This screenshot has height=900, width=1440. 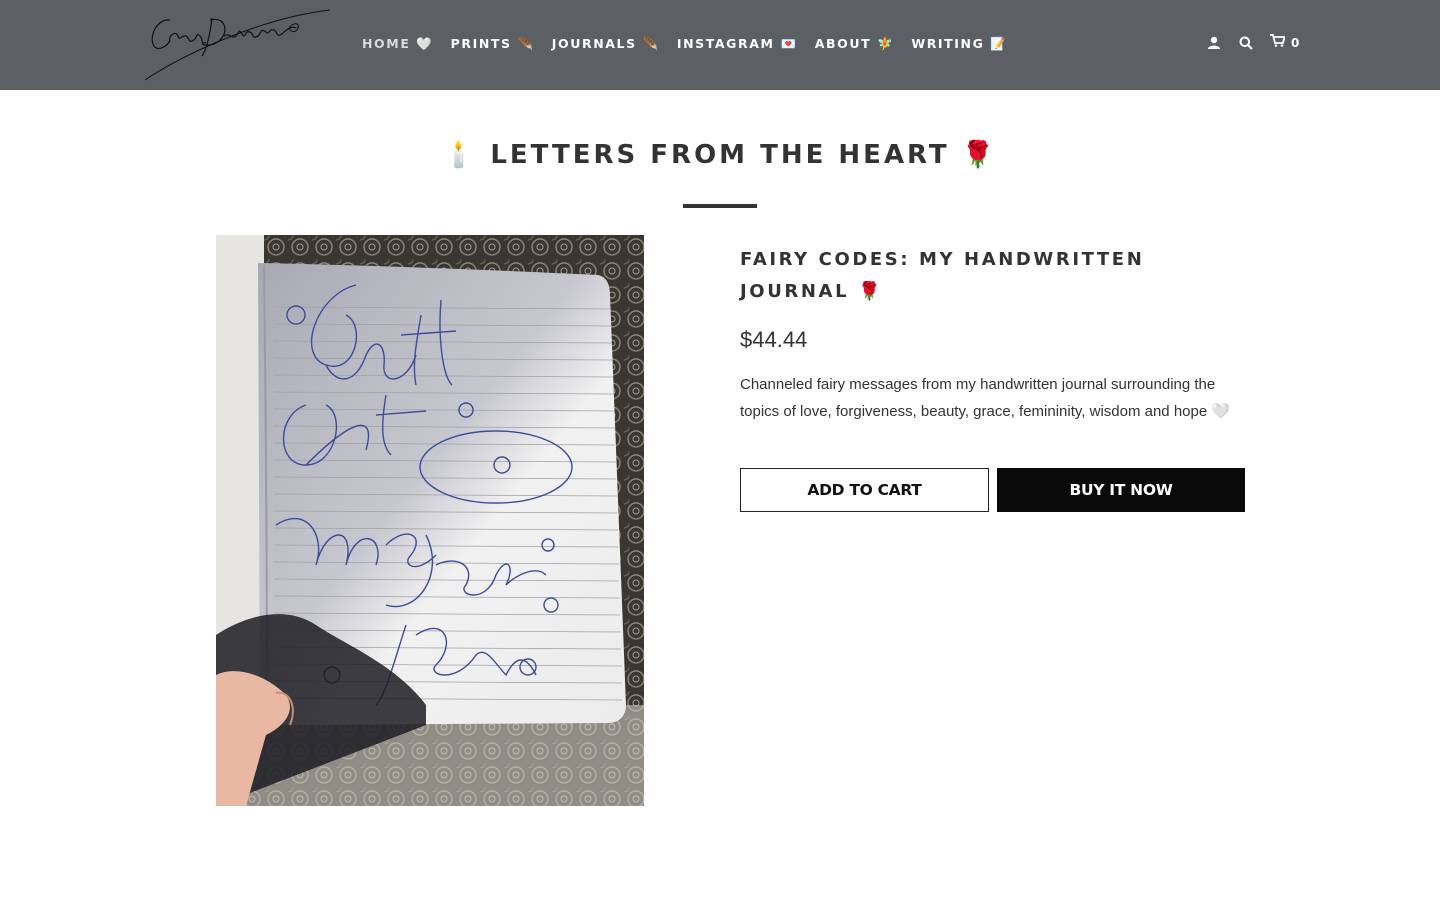 I want to click on nav-journals: JOURNALS 🪶, so click(x=606, y=44).